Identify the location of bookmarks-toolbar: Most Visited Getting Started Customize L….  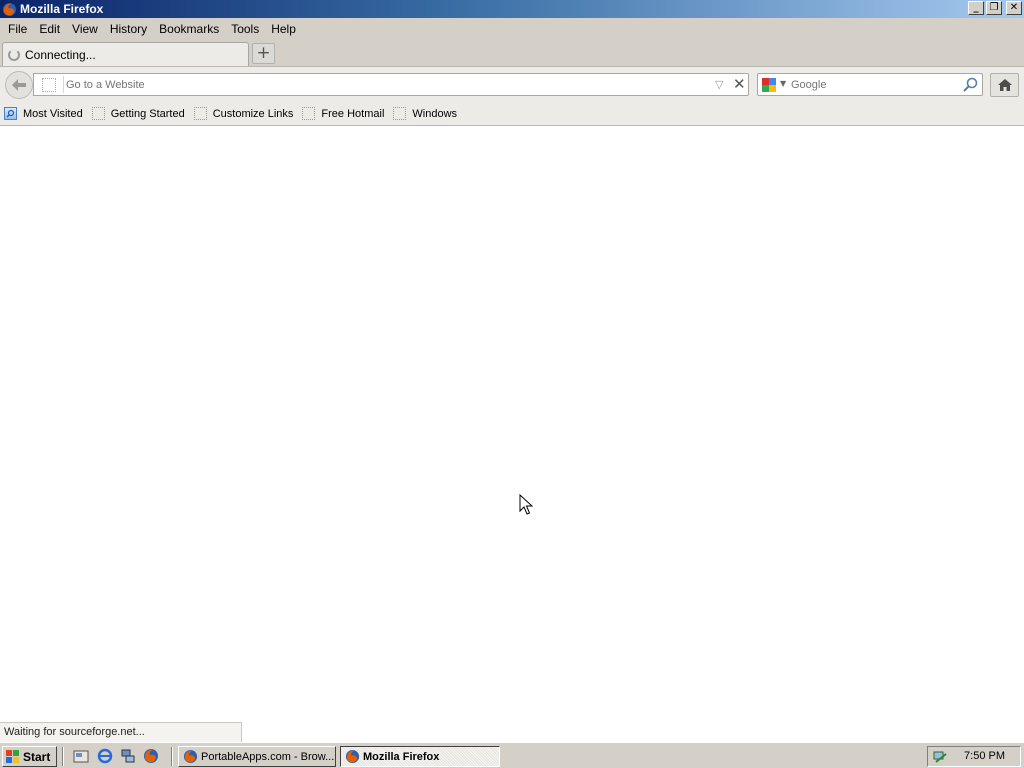
(512, 114).